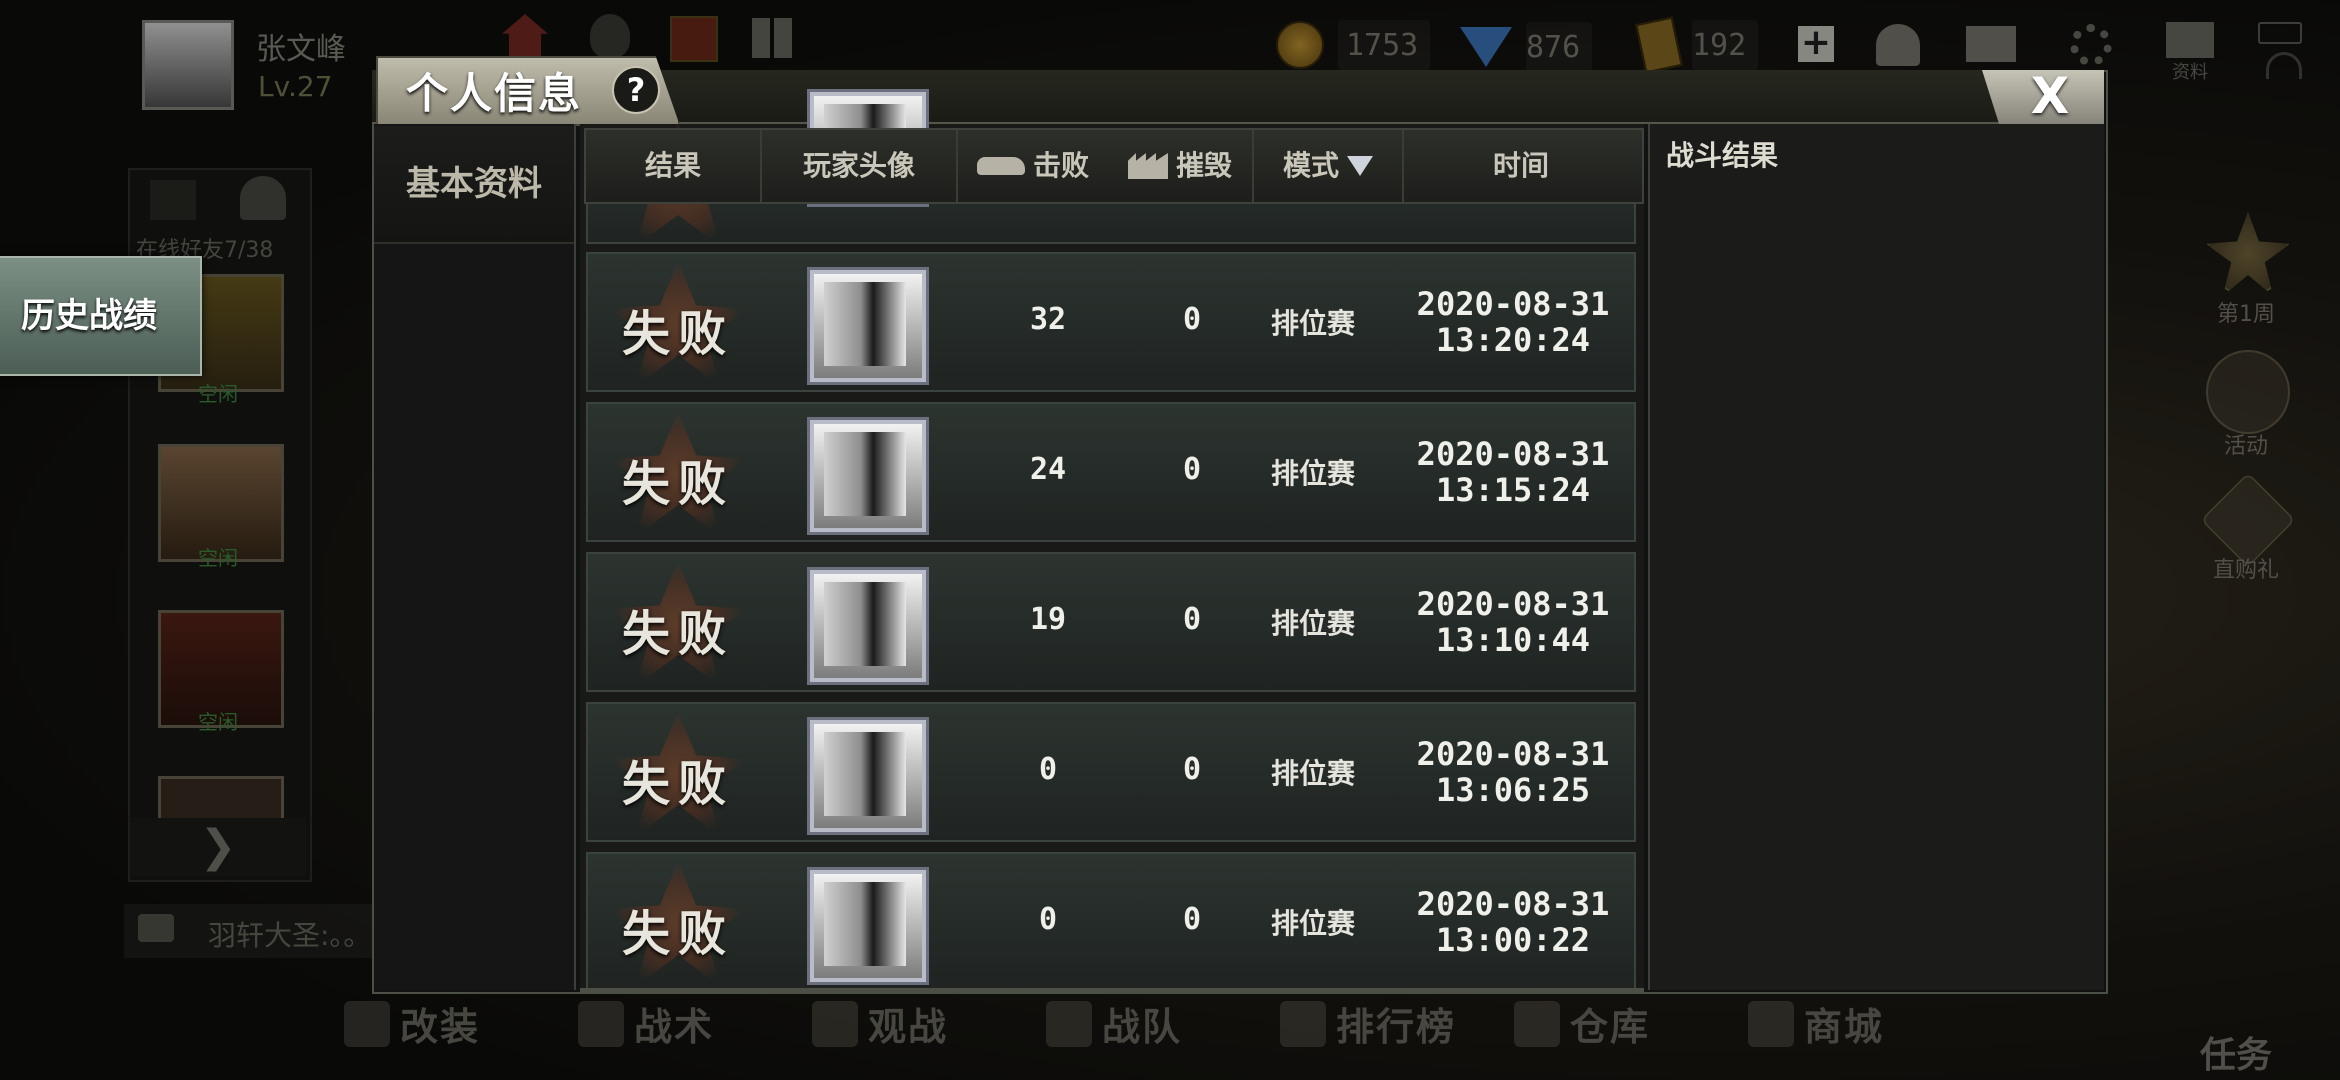  I want to click on kills-value: 32, so click(1048, 319).